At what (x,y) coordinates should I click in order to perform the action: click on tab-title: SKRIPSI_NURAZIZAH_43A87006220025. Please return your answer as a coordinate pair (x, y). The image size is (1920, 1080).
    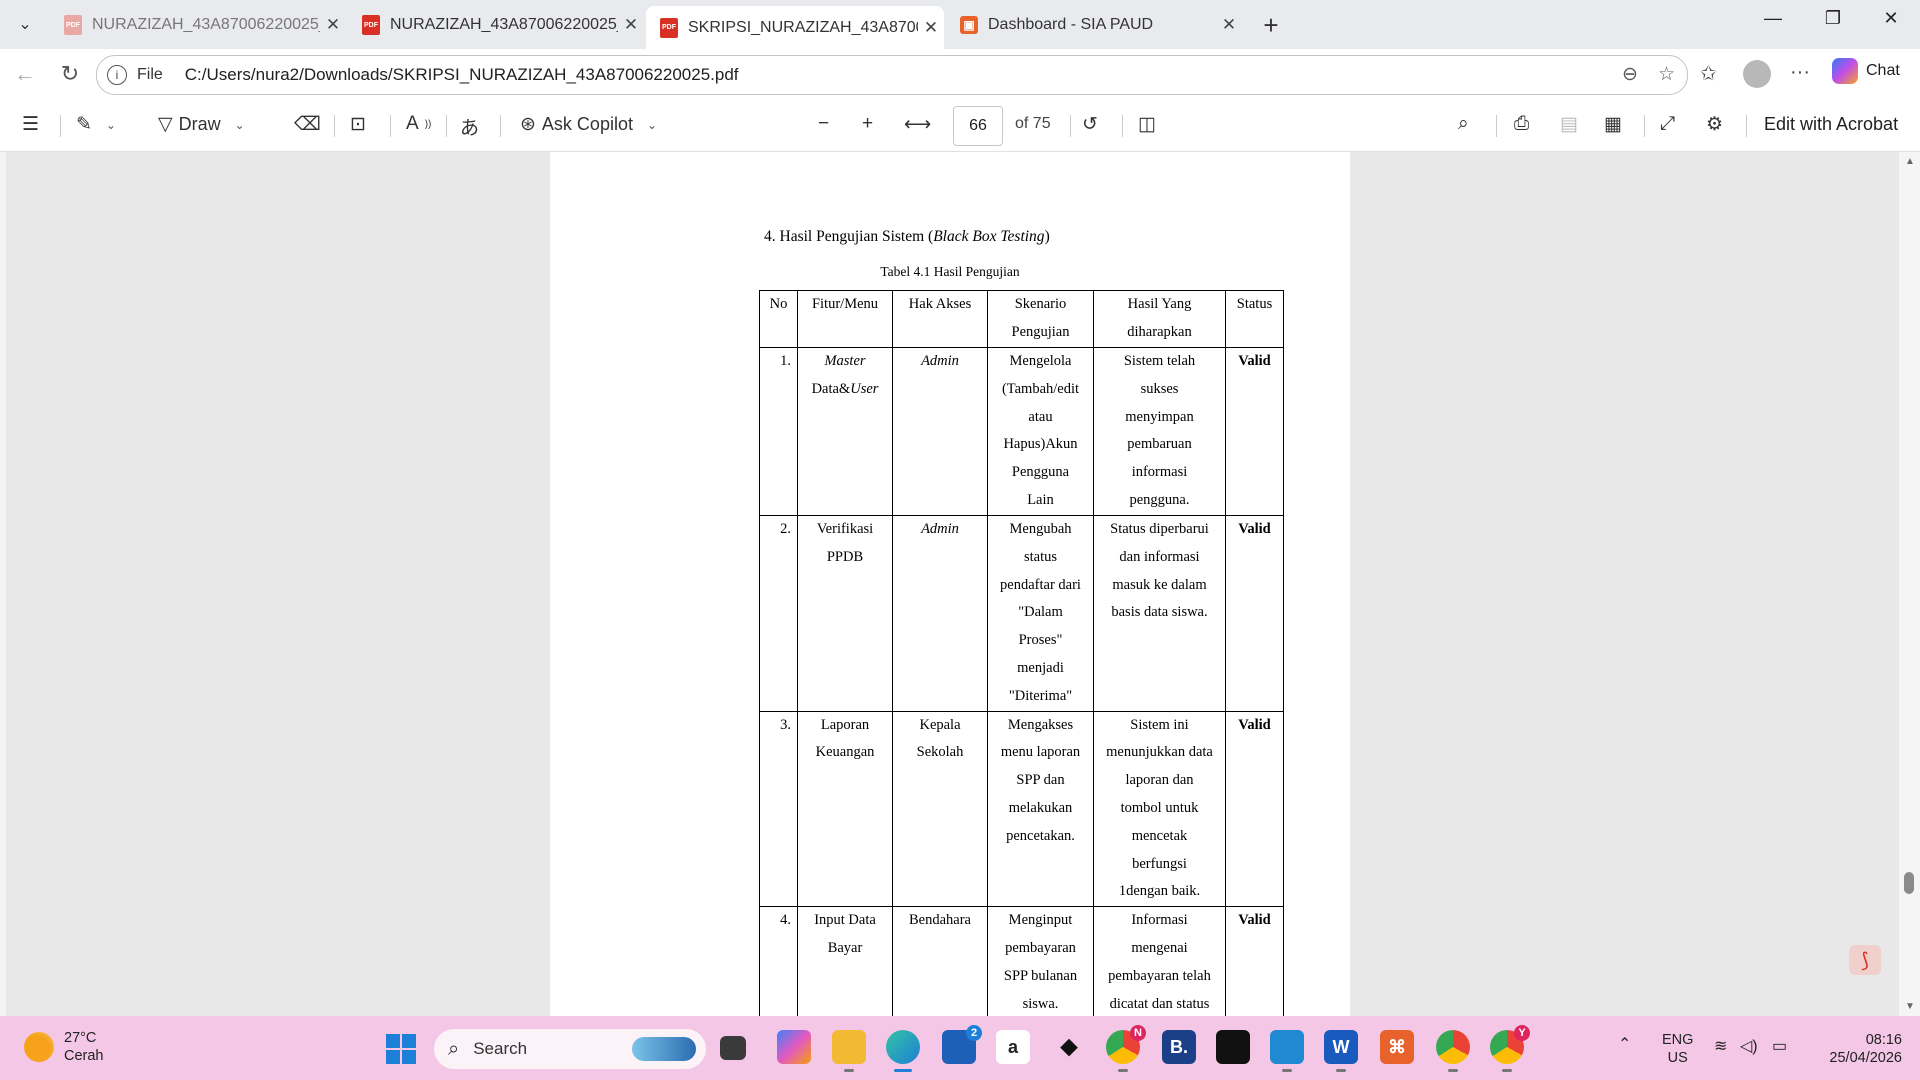
    Looking at the image, I should click on (803, 27).